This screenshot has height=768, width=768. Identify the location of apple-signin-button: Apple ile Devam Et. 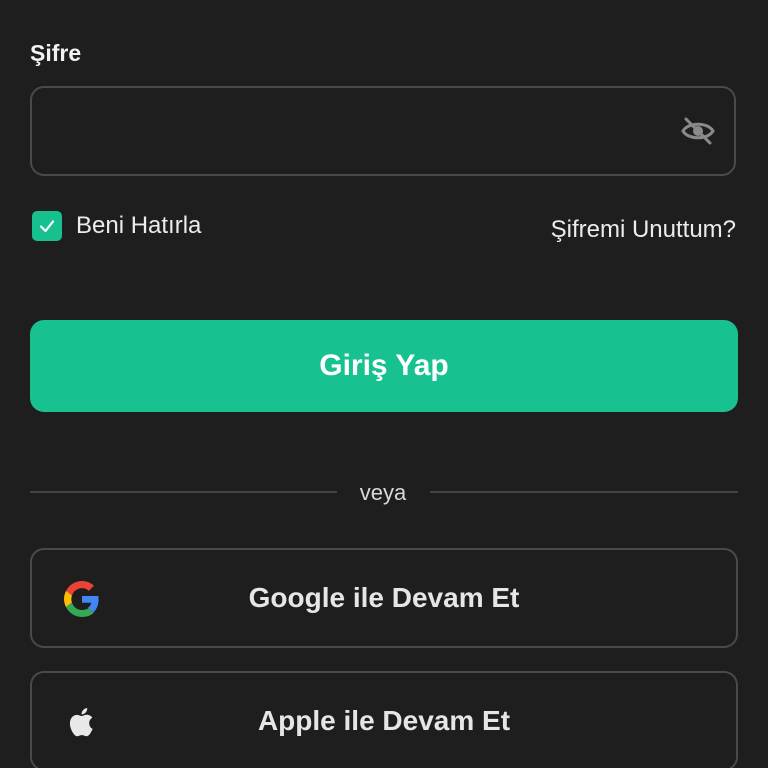
(384, 719).